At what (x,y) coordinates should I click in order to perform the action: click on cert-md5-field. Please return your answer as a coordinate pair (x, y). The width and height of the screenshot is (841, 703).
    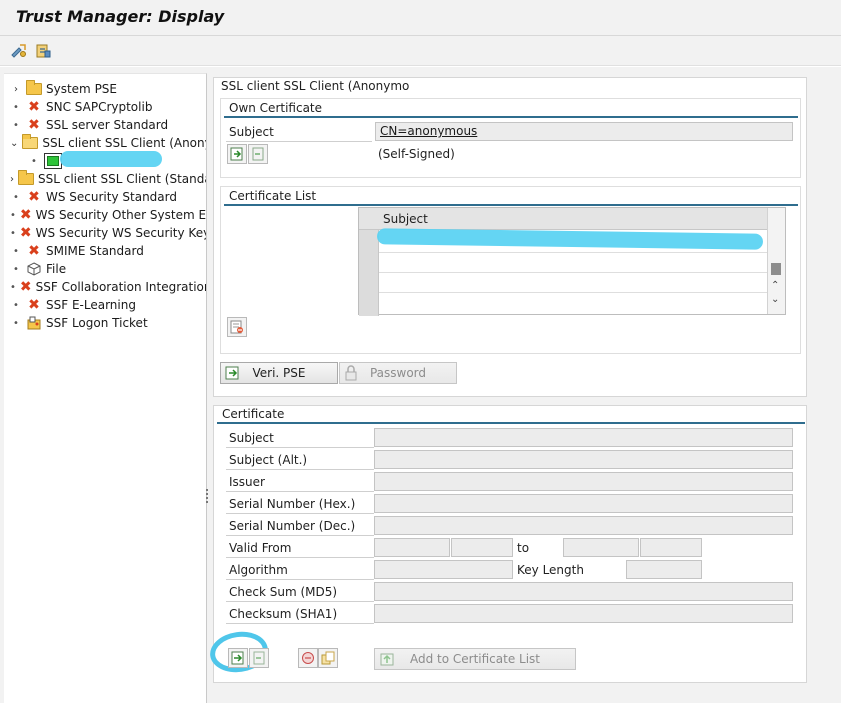
    Looking at the image, I should click on (583, 591).